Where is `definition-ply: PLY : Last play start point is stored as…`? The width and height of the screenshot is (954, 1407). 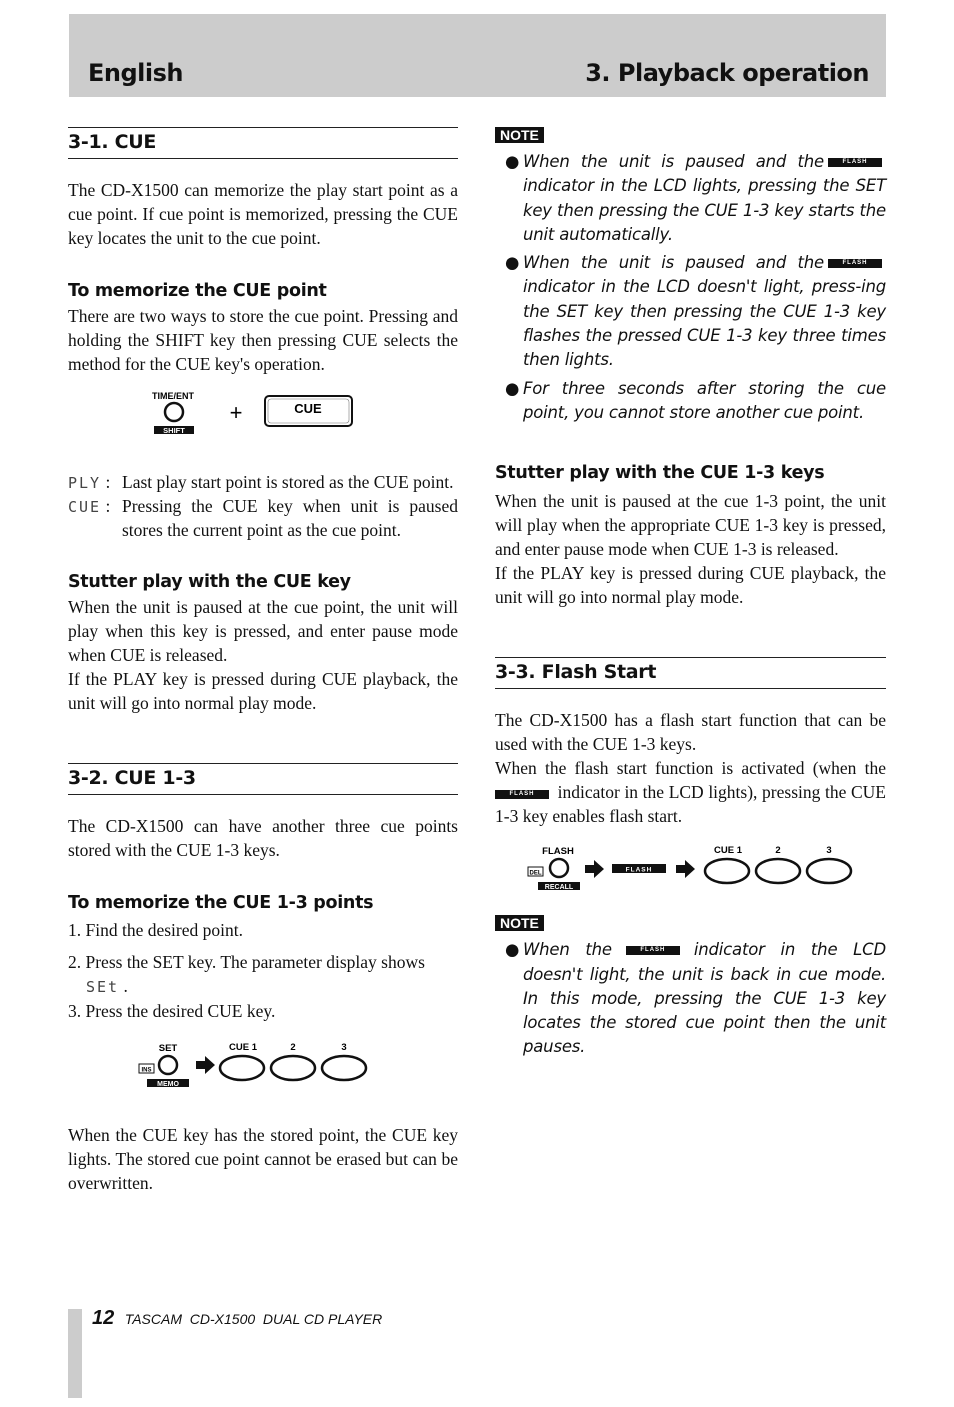 definition-ply: PLY : Last play start point is stored as… is located at coordinates (261, 482).